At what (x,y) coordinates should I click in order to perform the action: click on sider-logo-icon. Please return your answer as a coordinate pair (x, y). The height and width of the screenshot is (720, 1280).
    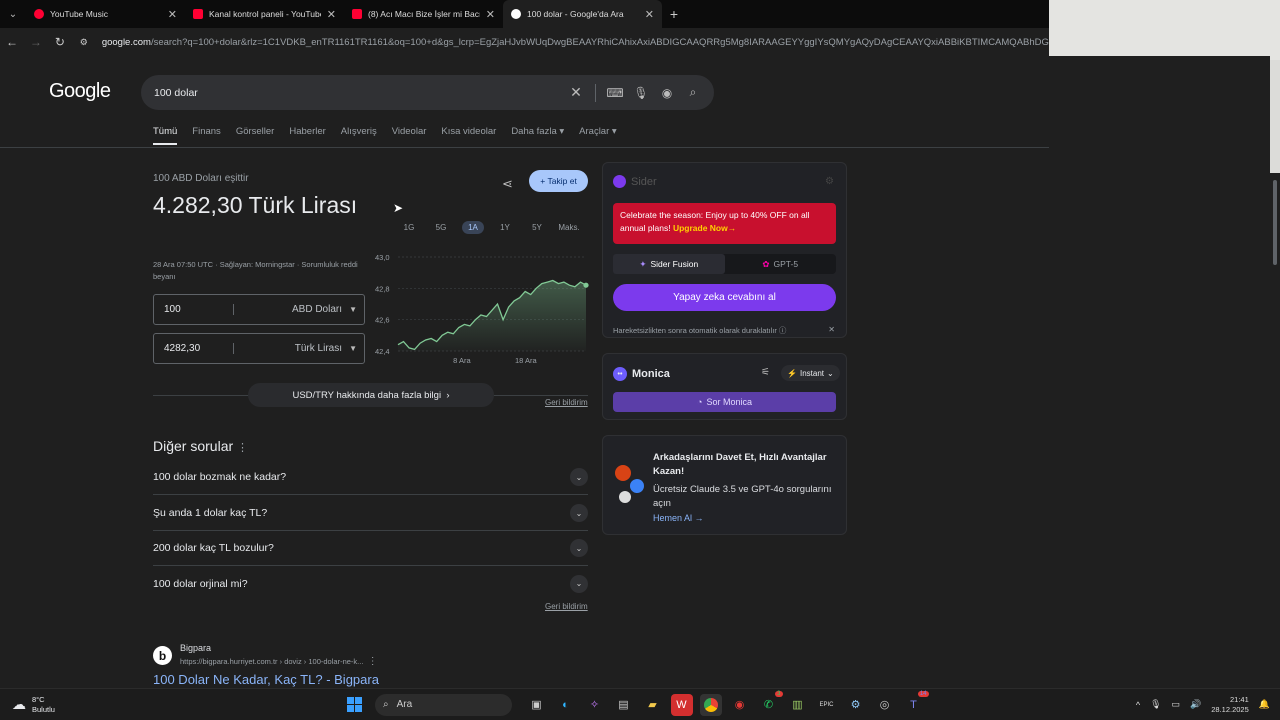
    Looking at the image, I should click on (619, 181).